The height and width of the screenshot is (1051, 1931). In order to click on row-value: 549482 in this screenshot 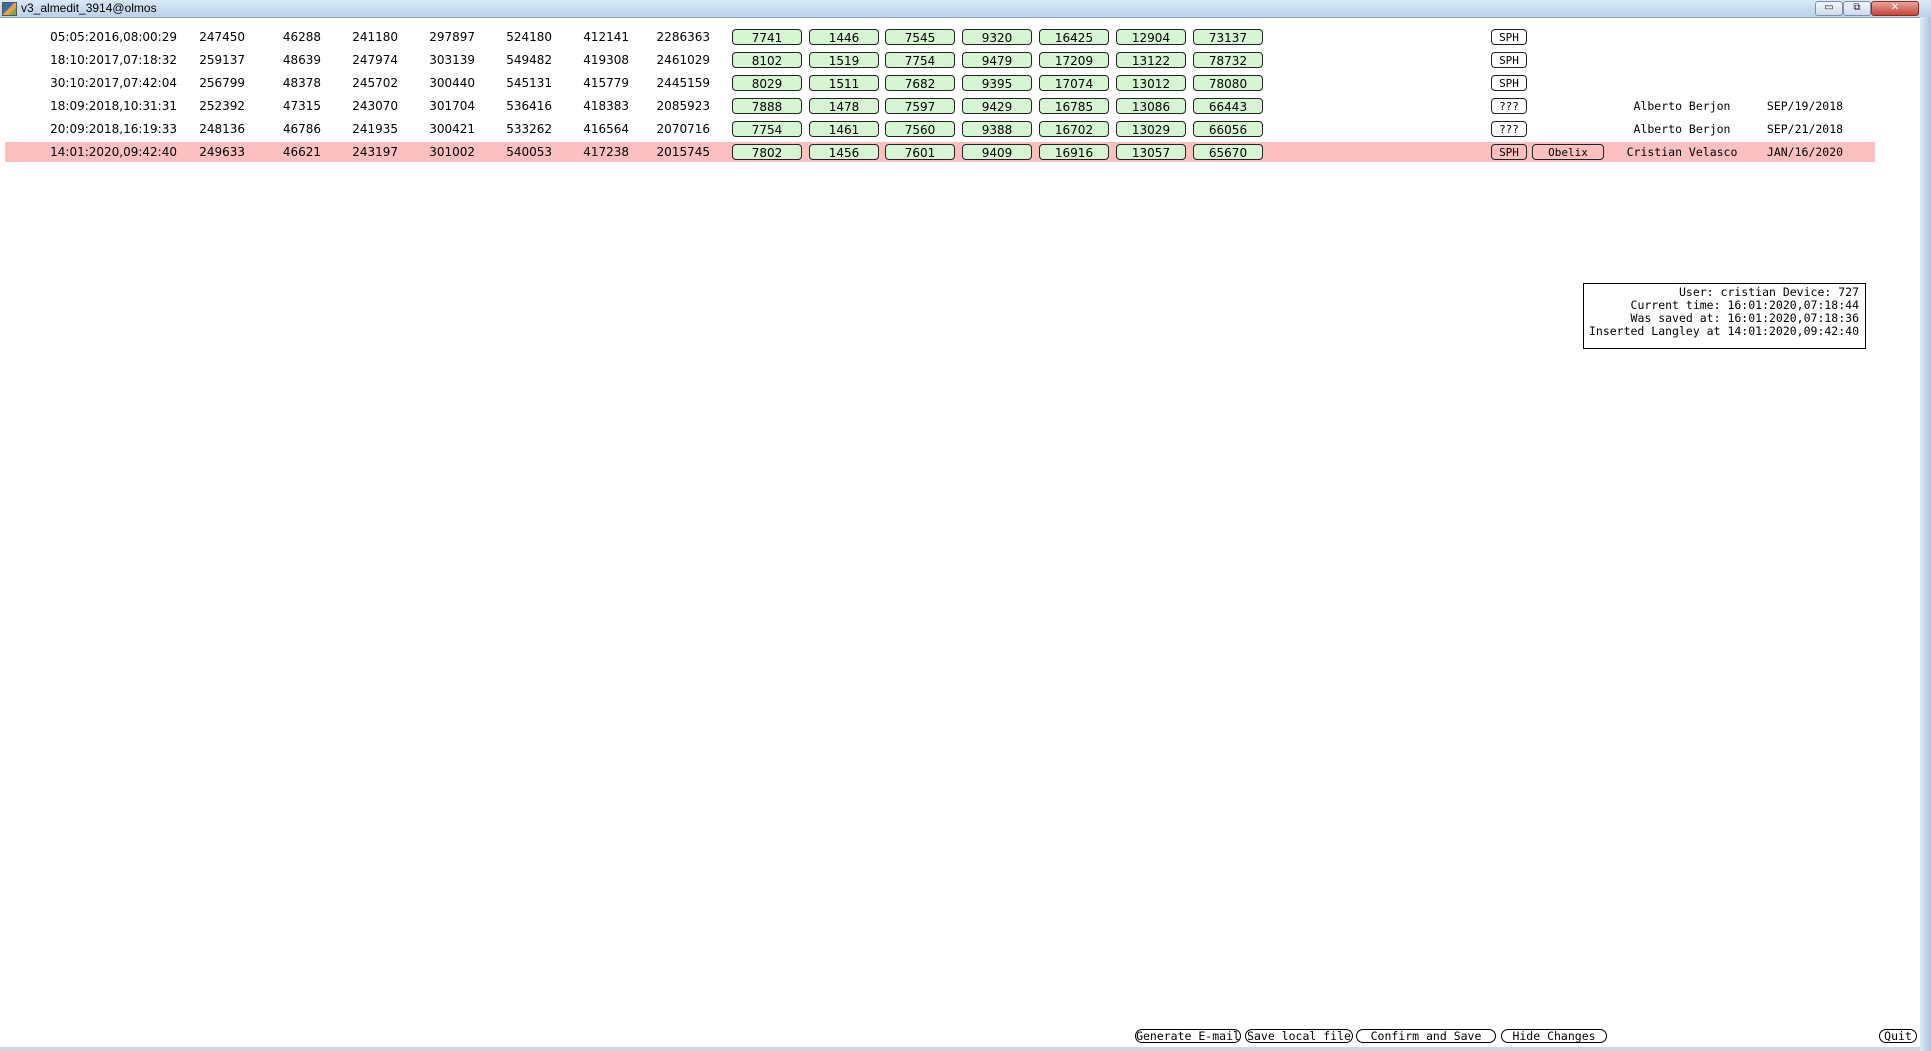, I will do `click(529, 60)`.